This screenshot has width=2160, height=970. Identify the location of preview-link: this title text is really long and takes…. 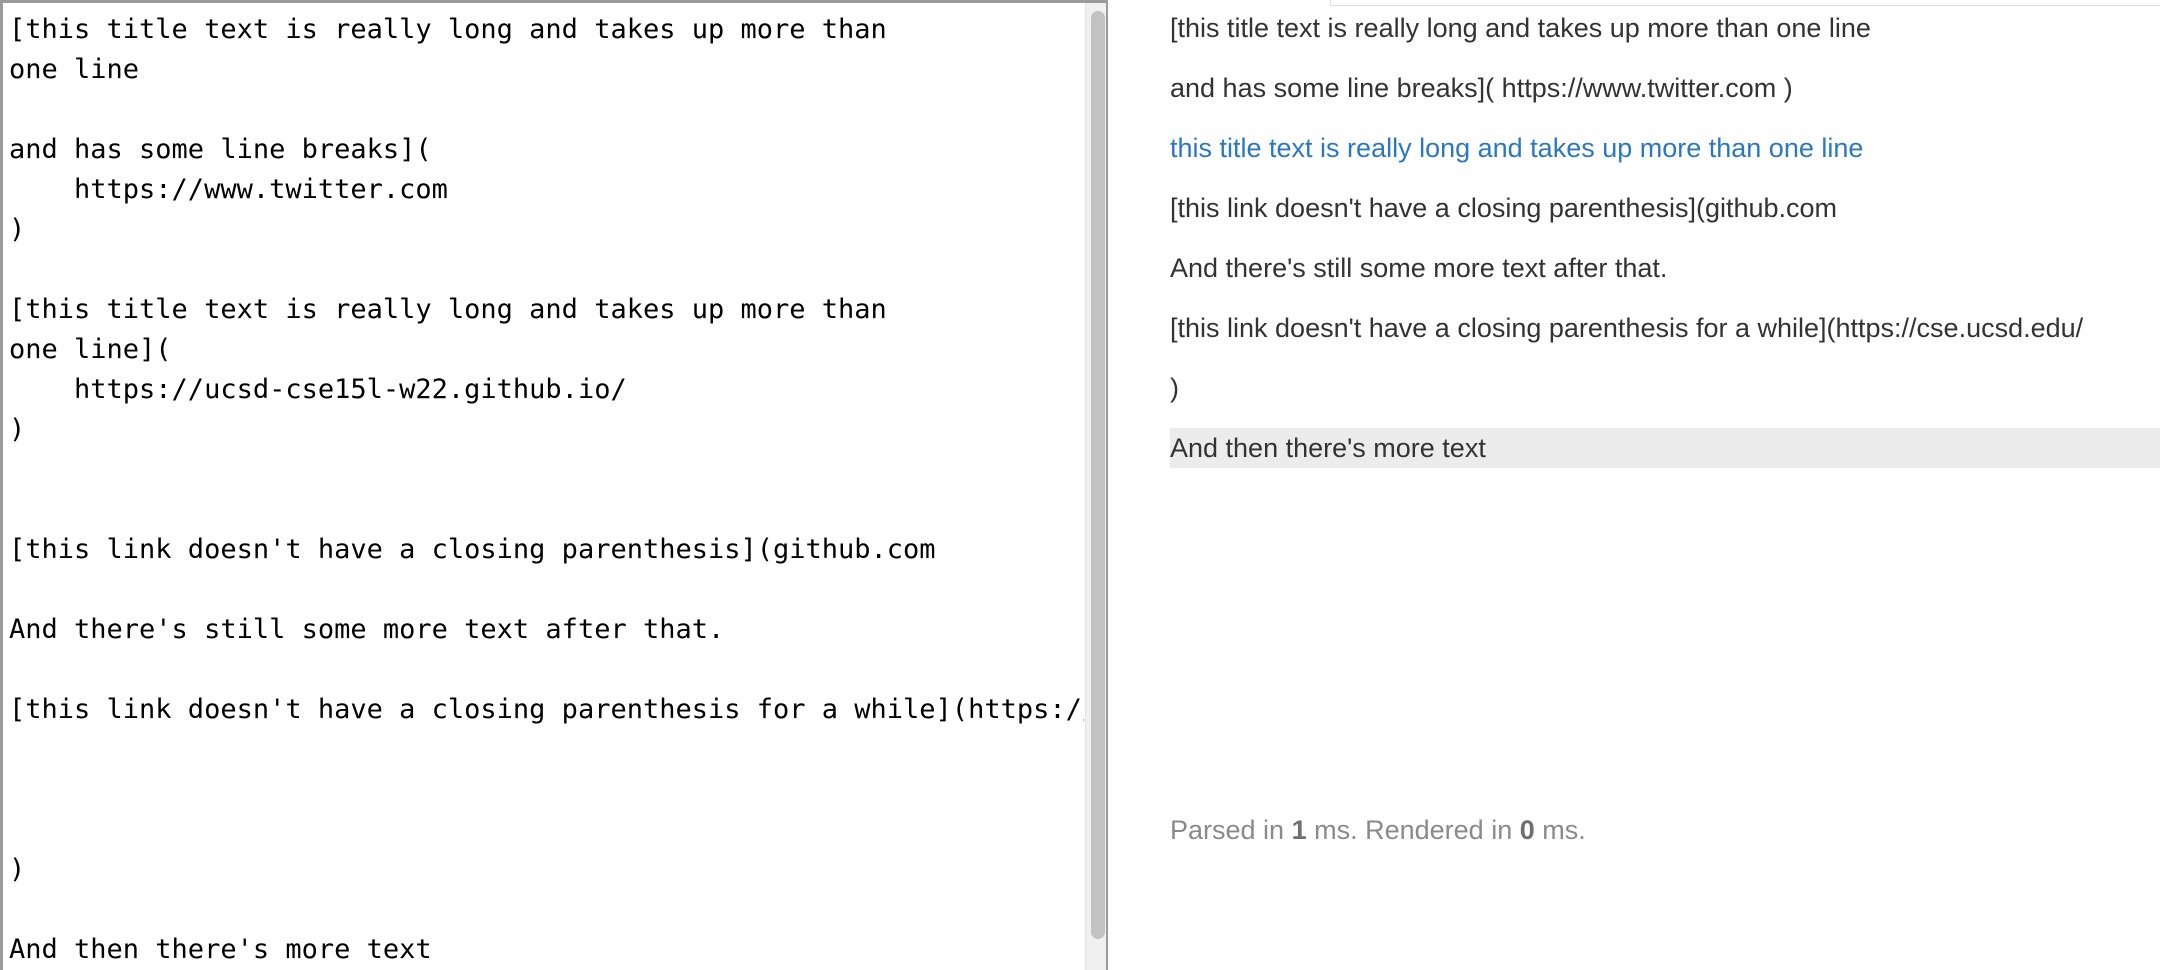
(1516, 148).